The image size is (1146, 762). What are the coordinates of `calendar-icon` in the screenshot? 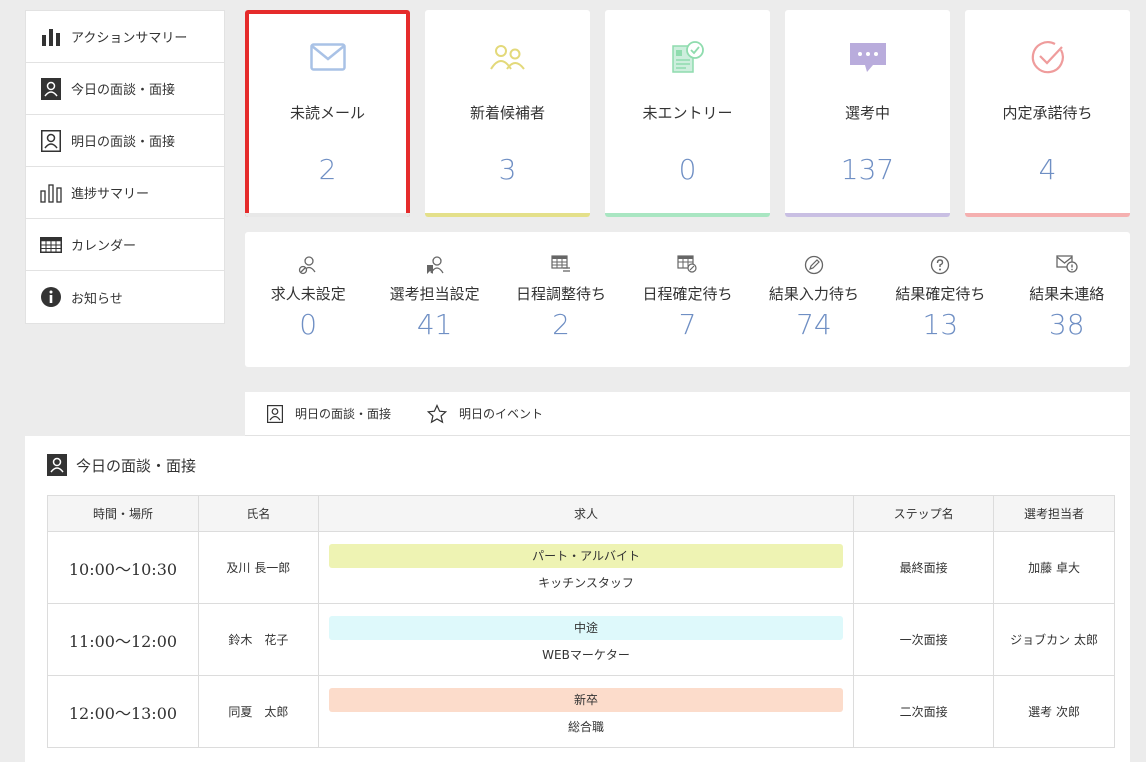 It's located at (51, 245).